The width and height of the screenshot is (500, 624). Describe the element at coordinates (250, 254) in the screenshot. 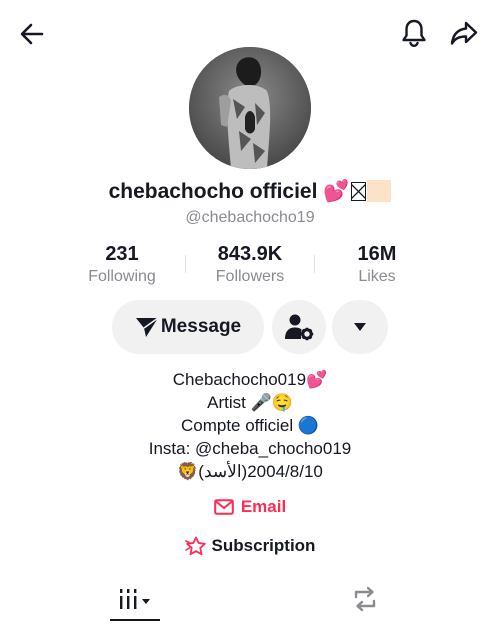

I see `followers-count: 843.9K` at that location.